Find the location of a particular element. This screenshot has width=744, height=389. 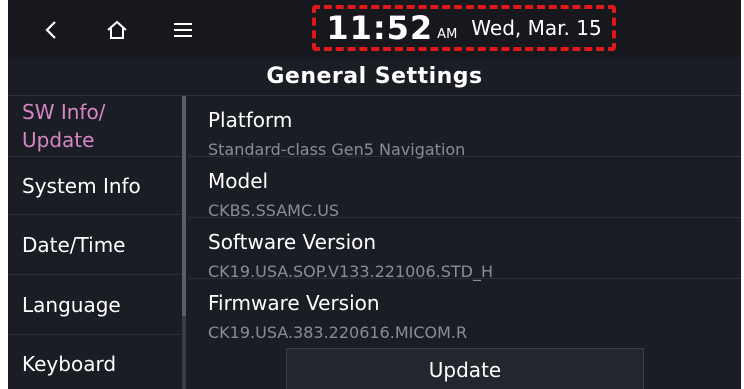

platform-row: Platform Standard-class Gen5 Navigation is located at coordinates (464, 127).